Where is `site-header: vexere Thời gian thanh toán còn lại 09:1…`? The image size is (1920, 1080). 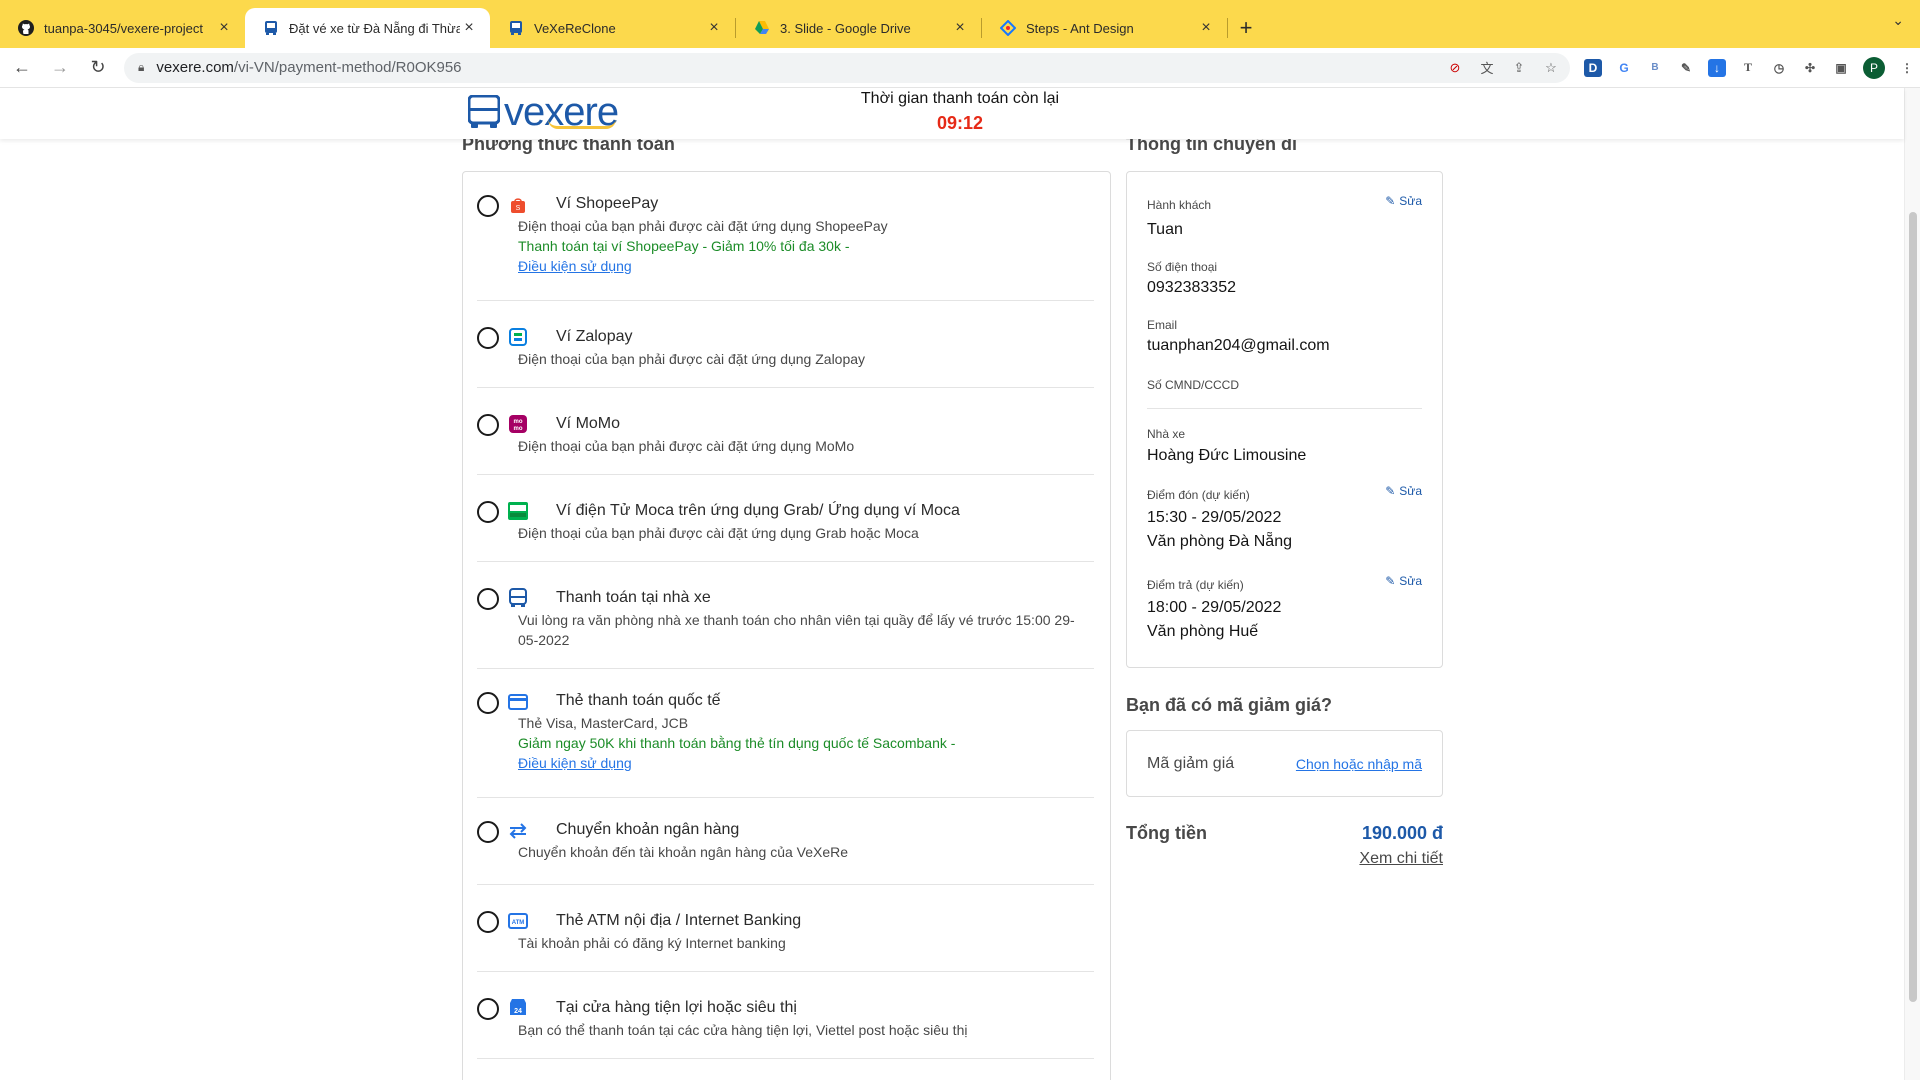
site-header: vexere Thời gian thanh toán còn lại 09:1… is located at coordinates (952, 113).